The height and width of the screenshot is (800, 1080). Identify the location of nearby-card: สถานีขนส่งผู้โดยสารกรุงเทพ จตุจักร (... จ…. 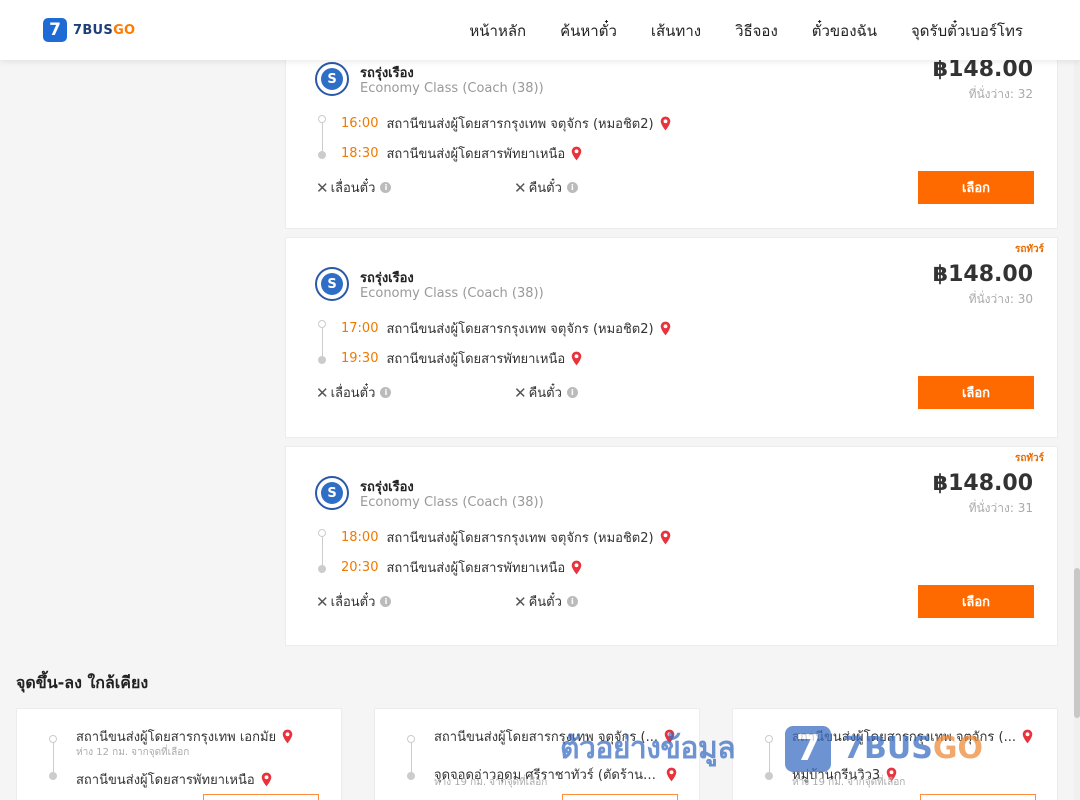
(537, 754).